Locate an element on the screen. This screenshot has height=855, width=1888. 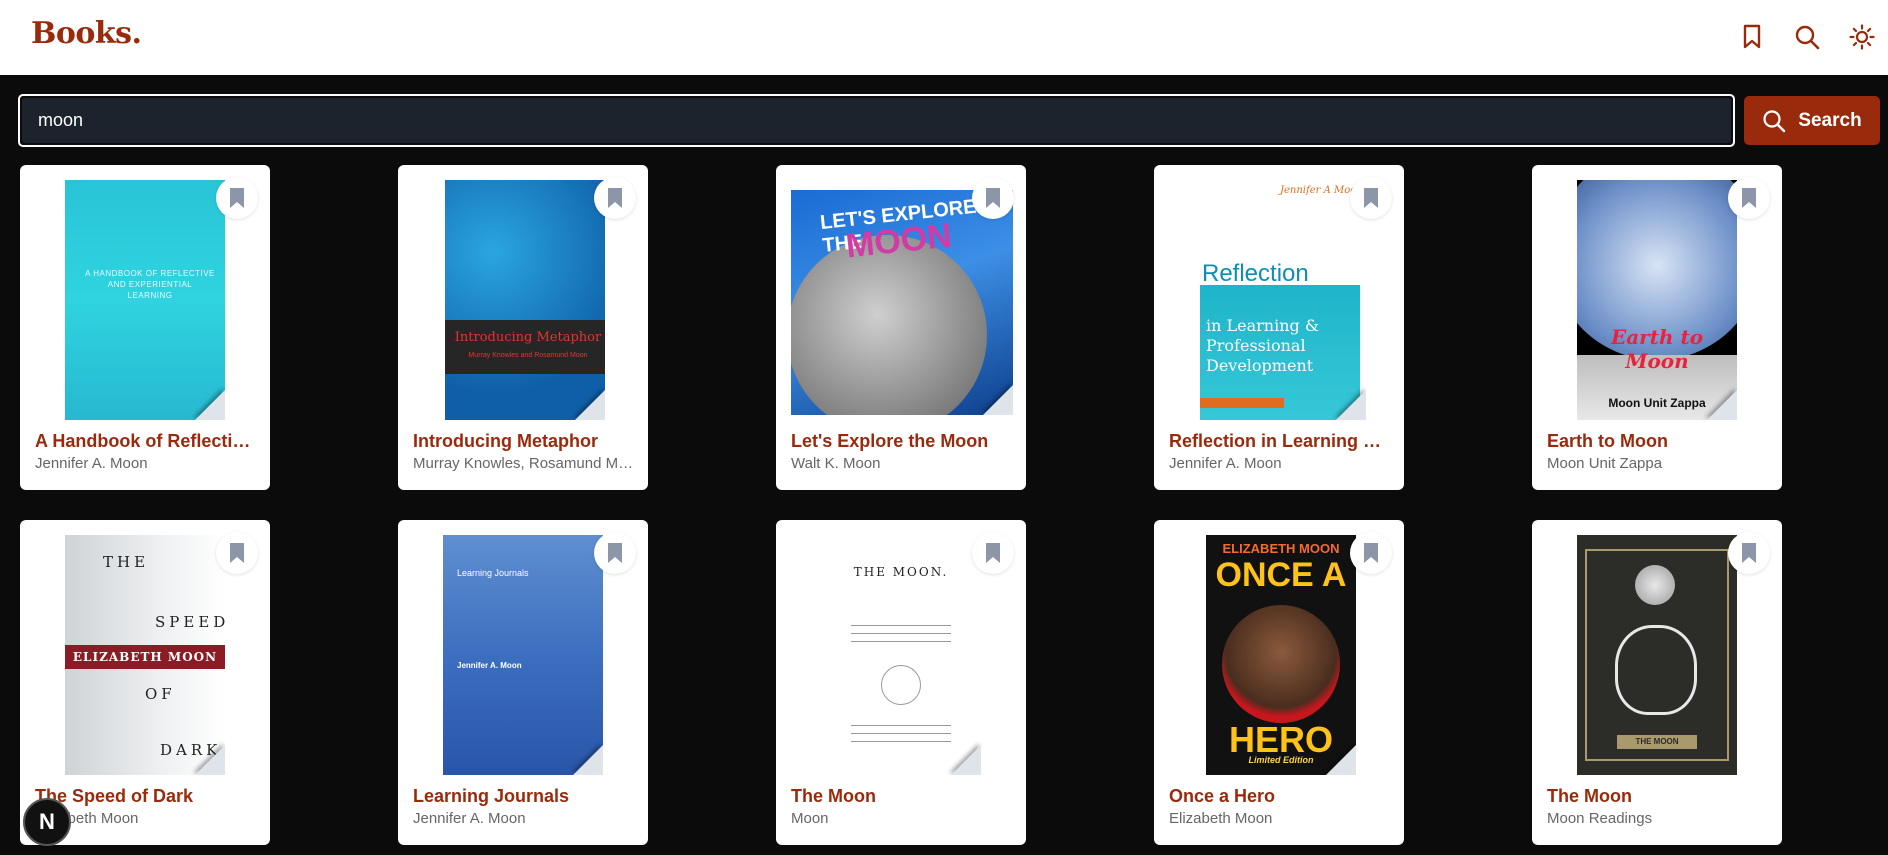
search-field-wrapper is located at coordinates (876, 120).